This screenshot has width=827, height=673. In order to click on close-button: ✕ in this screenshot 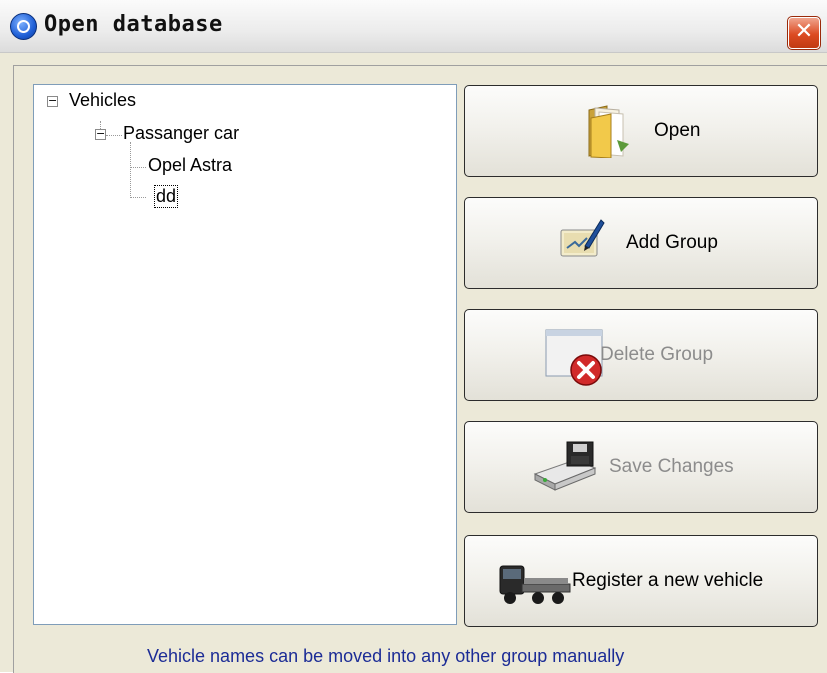, I will do `click(804, 33)`.